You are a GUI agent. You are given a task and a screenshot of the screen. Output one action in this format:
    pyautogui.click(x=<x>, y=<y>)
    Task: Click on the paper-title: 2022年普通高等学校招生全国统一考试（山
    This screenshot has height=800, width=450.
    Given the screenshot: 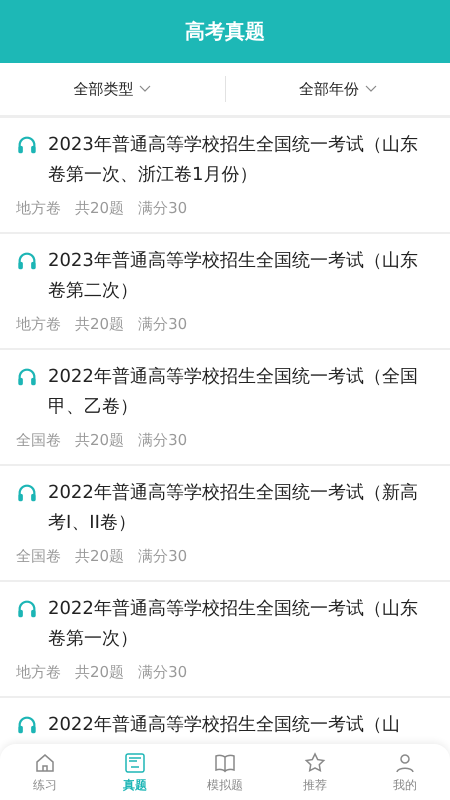 What is the action you would take?
    pyautogui.click(x=224, y=725)
    